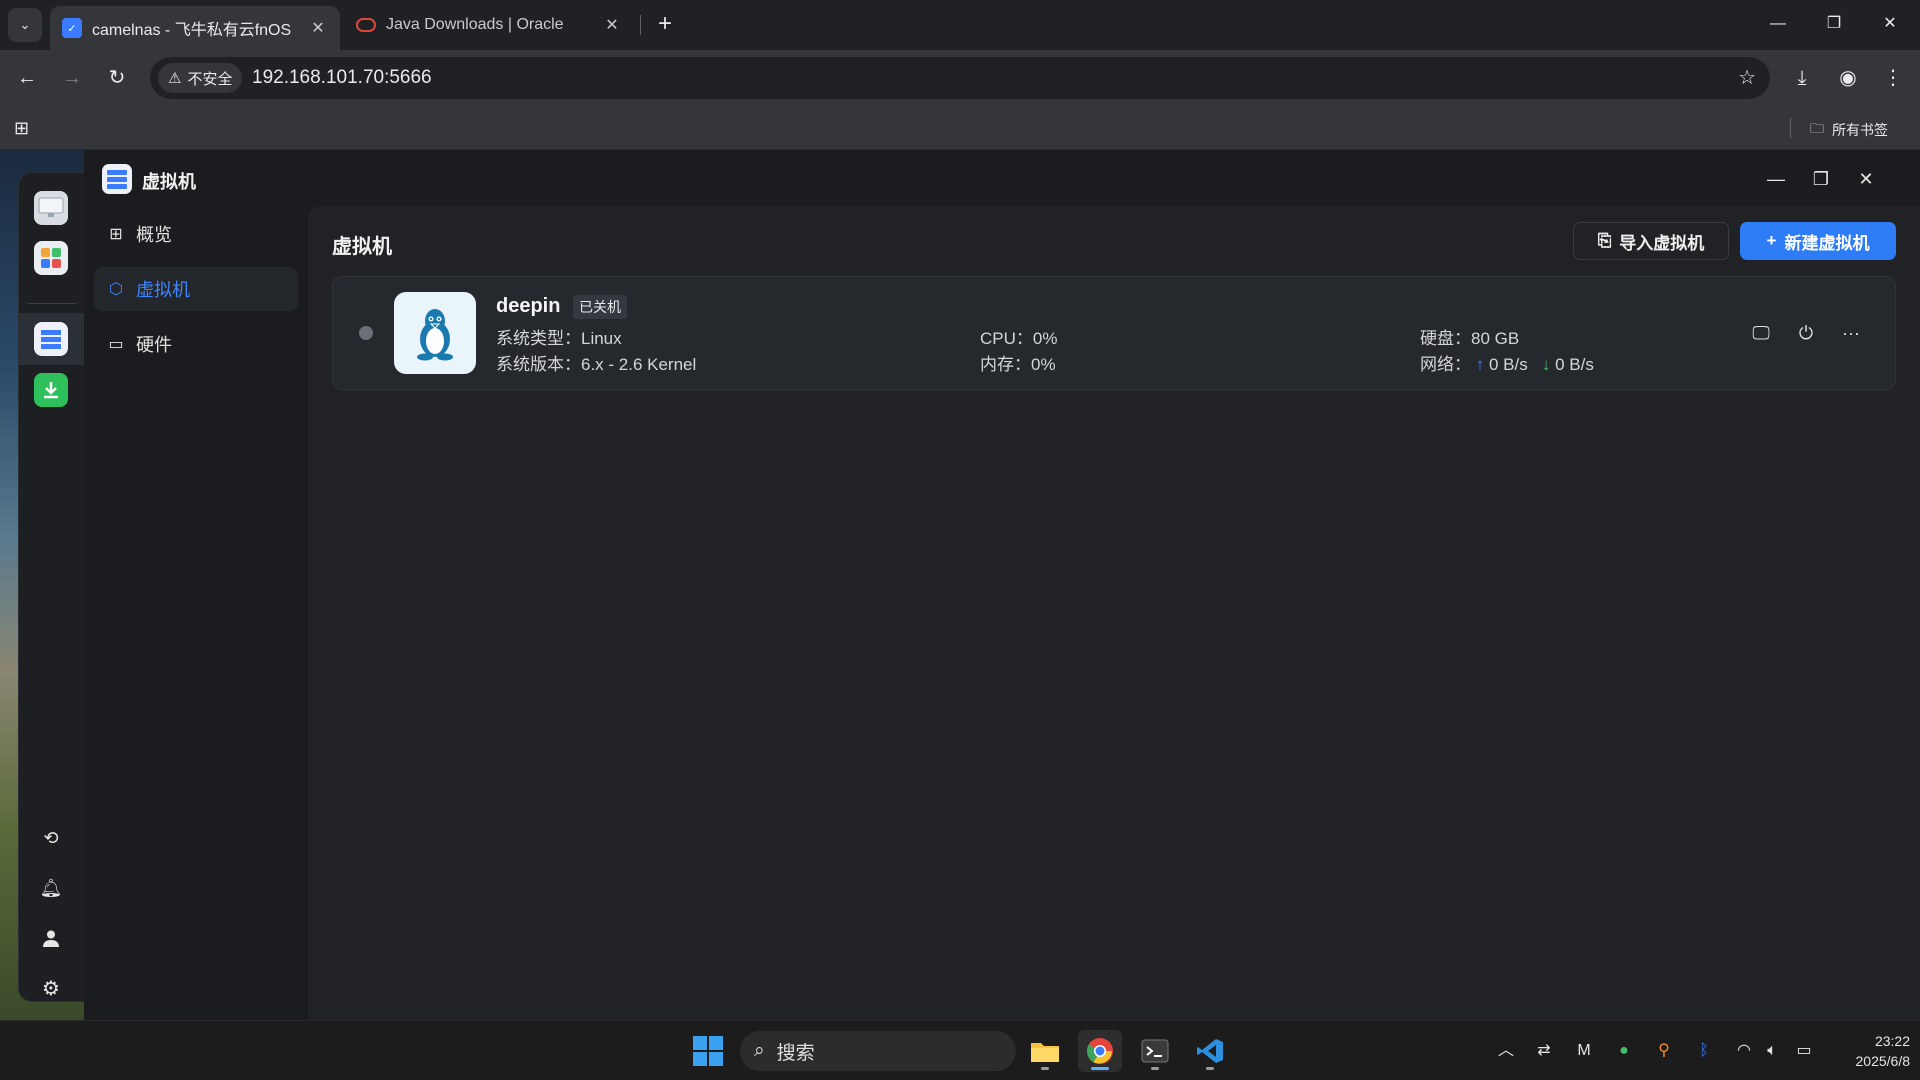 This screenshot has width=1920, height=1080. What do you see at coordinates (163, 290) in the screenshot?
I see `nav-item-label: 虚拟机` at bounding box center [163, 290].